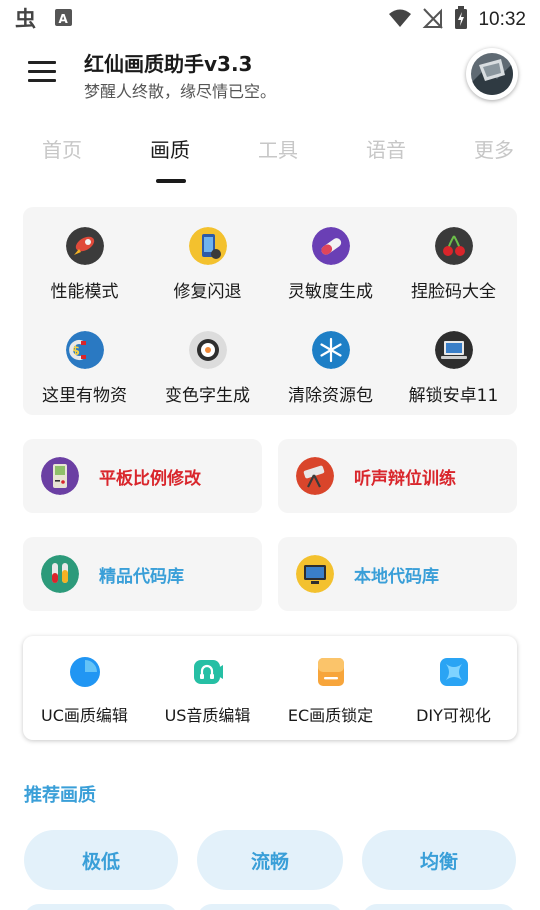  I want to click on gameboy-icon, so click(60, 476).